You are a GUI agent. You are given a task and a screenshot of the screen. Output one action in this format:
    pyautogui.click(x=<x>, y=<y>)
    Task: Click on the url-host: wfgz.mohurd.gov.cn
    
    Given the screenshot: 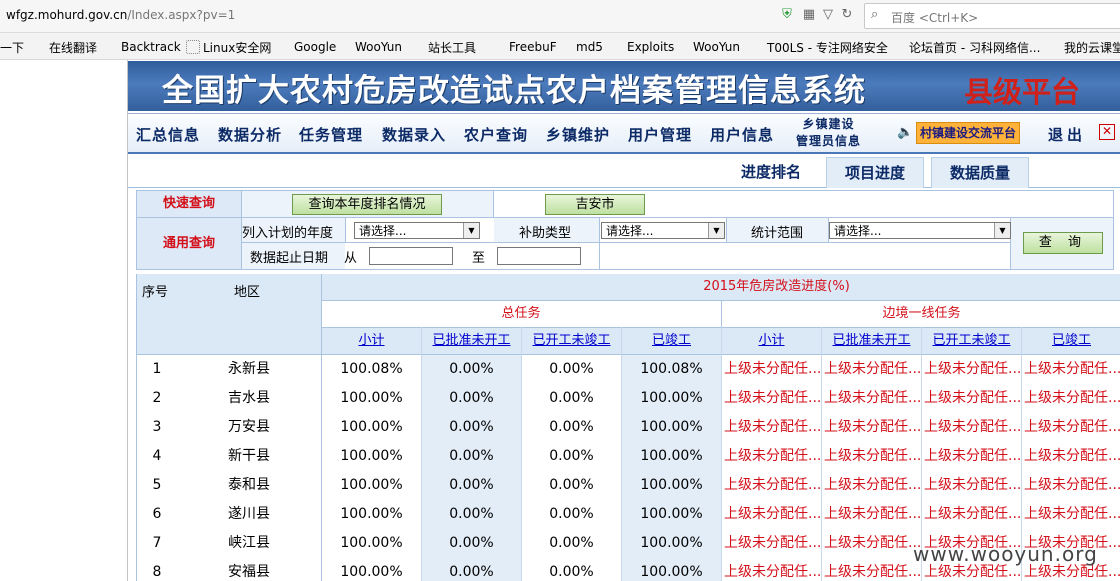 What is the action you would take?
    pyautogui.click(x=67, y=15)
    